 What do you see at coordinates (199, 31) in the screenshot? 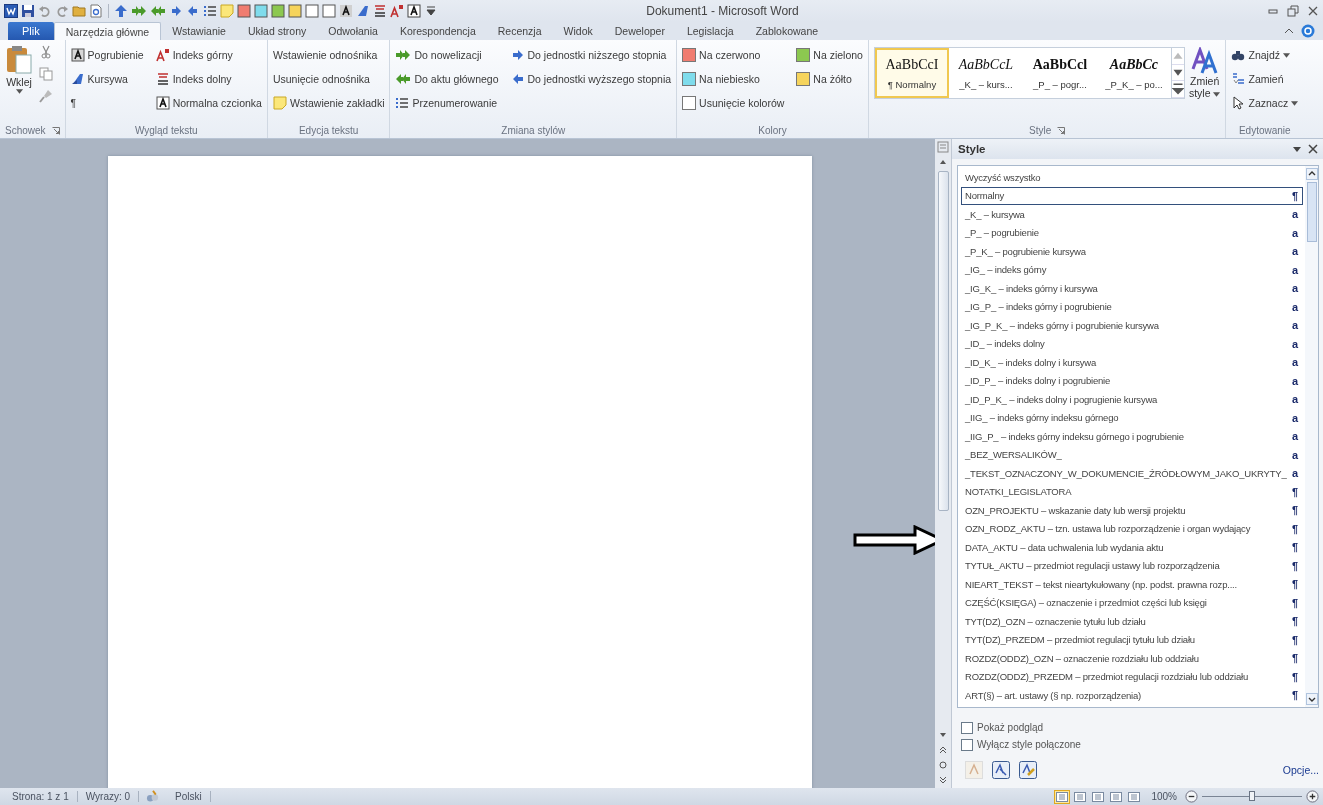
I see `ribbon-tab: Wstawianie` at bounding box center [199, 31].